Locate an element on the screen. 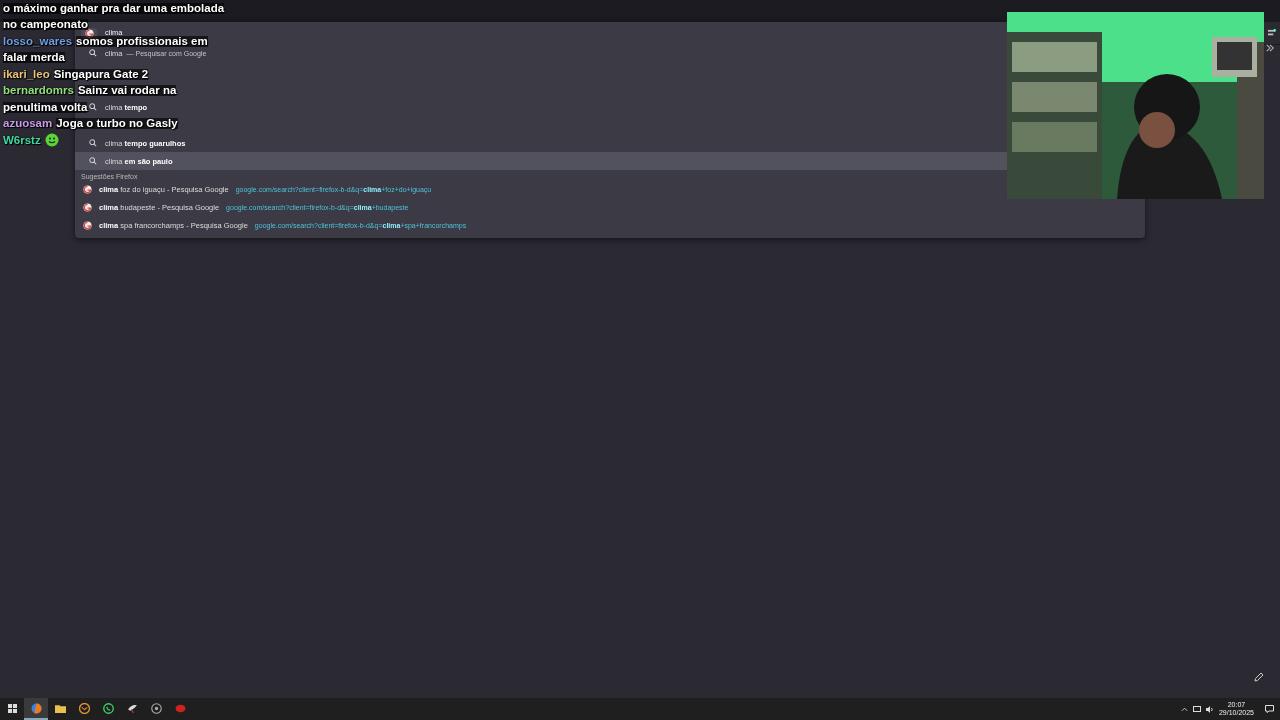 Image resolution: width=1280 pixels, height=720 pixels. chat-username: azuosam is located at coordinates (28, 124).